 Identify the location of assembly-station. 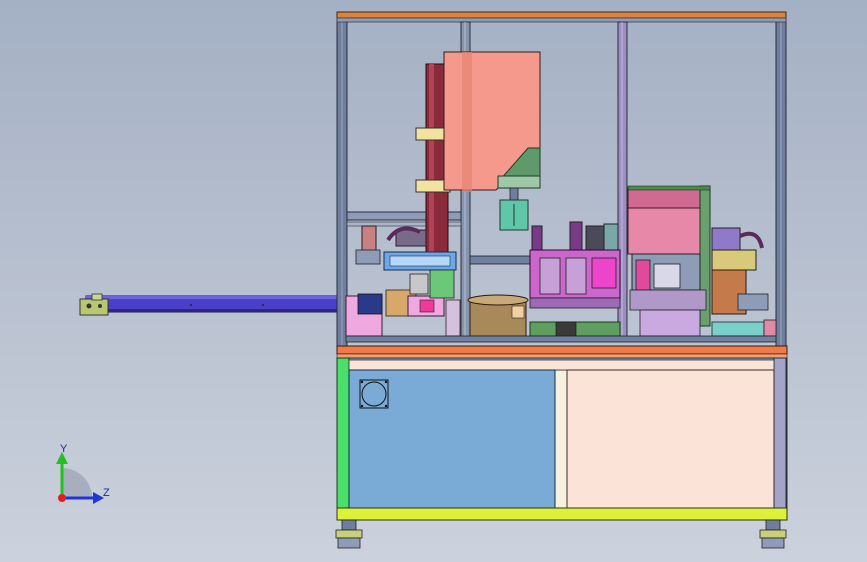
(575, 279).